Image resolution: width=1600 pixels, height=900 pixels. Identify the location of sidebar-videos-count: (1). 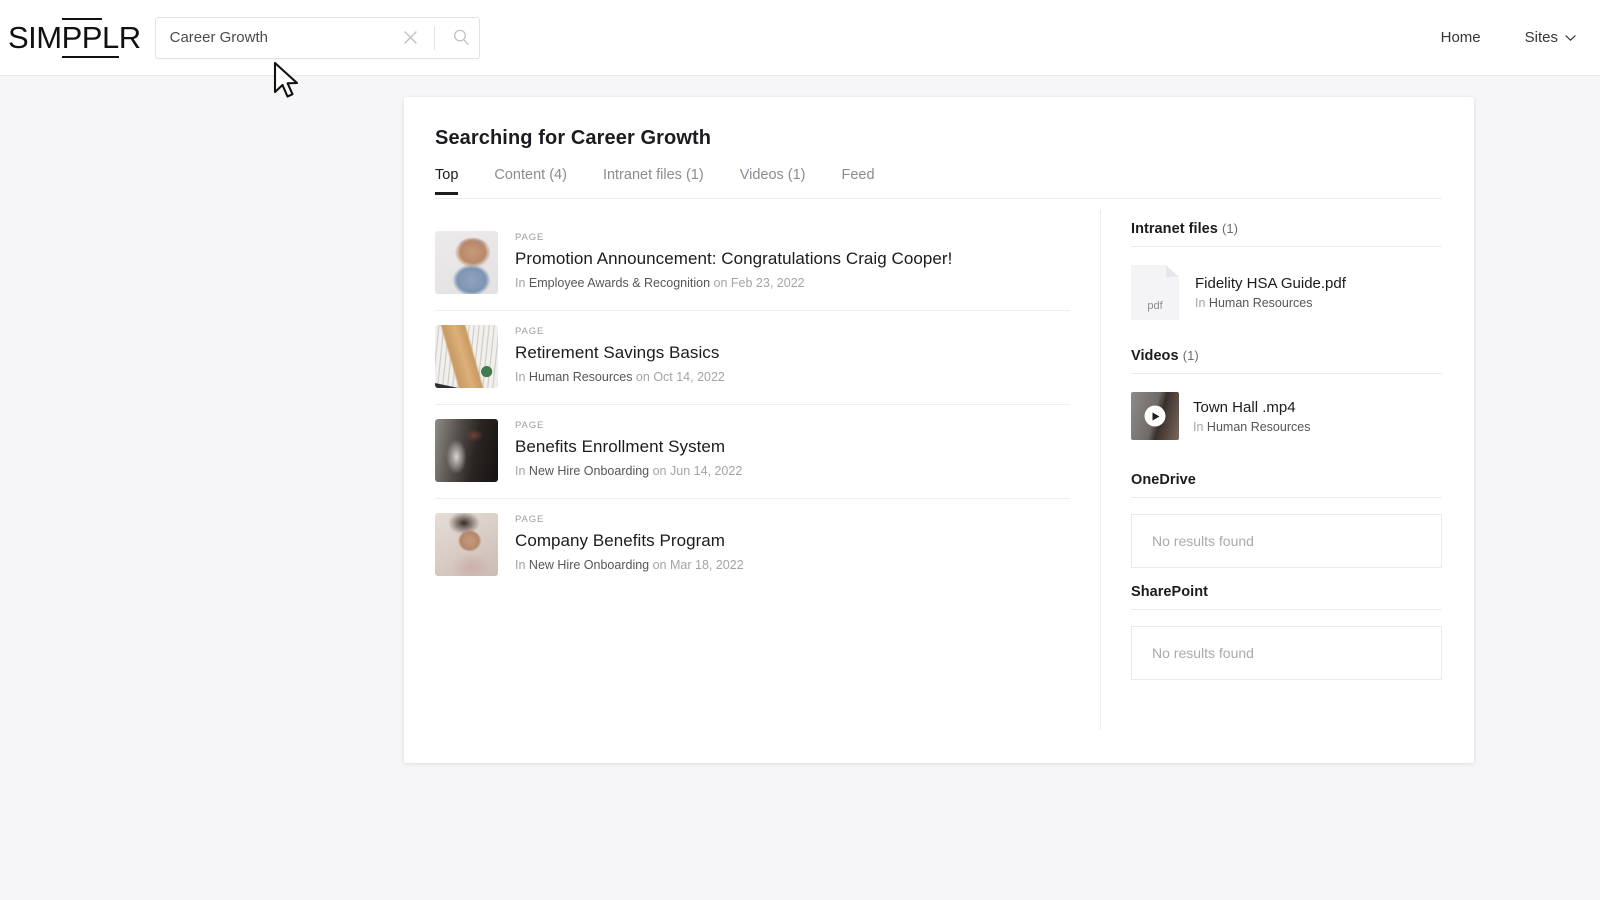
(1190, 355).